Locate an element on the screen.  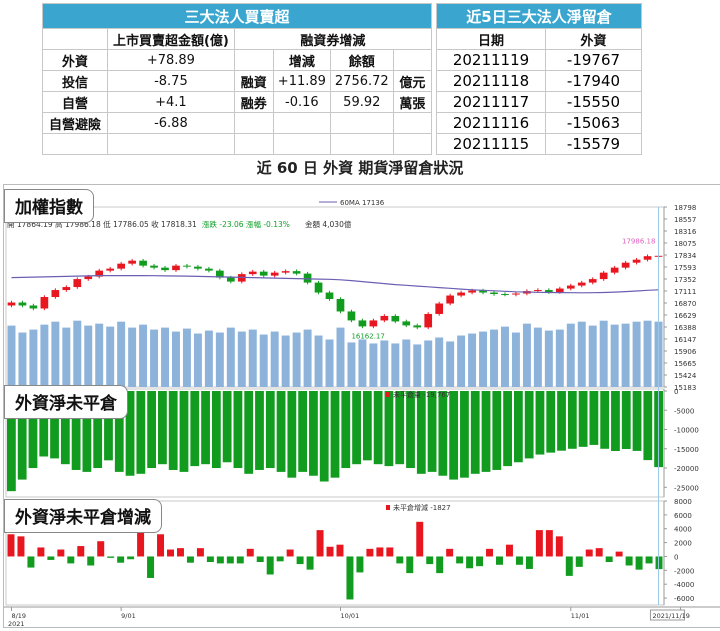
change-info: 漲跌 -23.06 漲幅 -0.13% is located at coordinates (246, 224).